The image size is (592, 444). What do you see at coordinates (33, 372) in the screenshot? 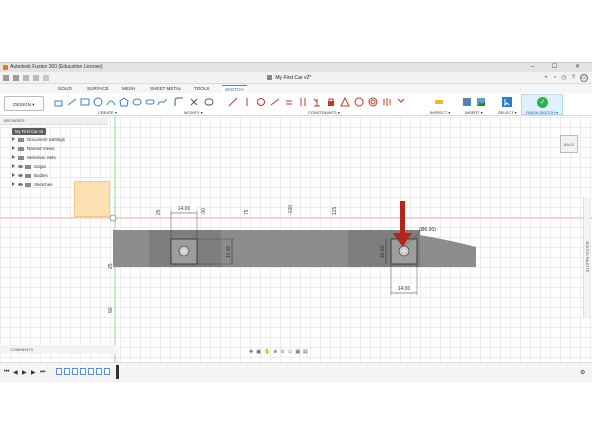
I see `step-forward-icon: ▶` at bounding box center [33, 372].